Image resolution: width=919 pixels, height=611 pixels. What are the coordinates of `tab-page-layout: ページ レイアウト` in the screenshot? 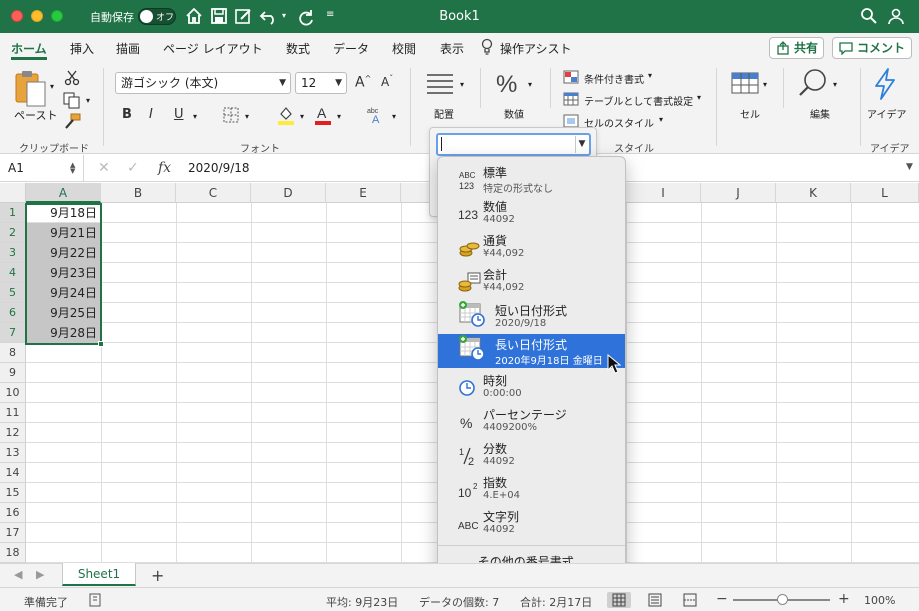 It's located at (213, 48).